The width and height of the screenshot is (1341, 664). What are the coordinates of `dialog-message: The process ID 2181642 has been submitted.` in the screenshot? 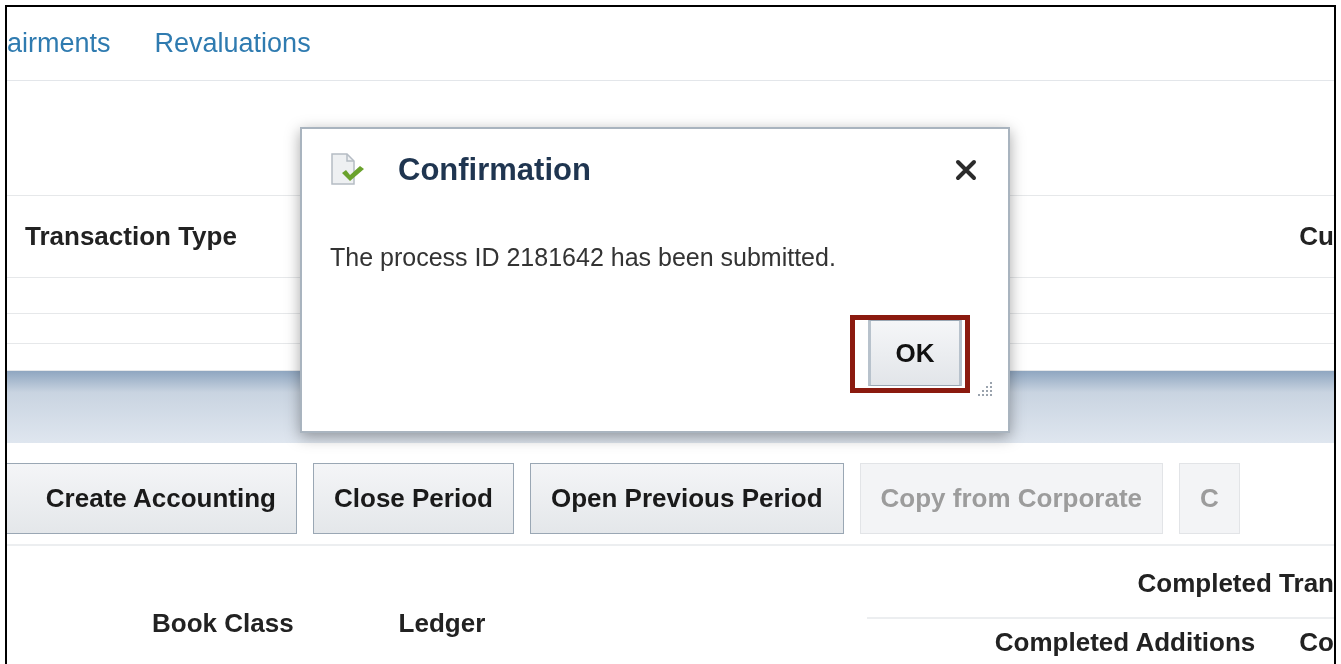 It's located at (583, 257).